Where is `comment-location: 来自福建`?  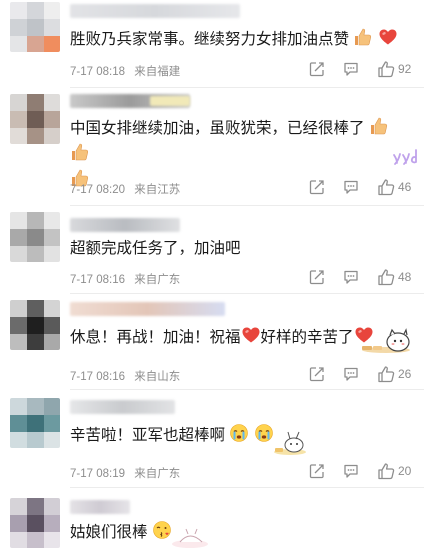 comment-location: 来自福建 is located at coordinates (157, 72).